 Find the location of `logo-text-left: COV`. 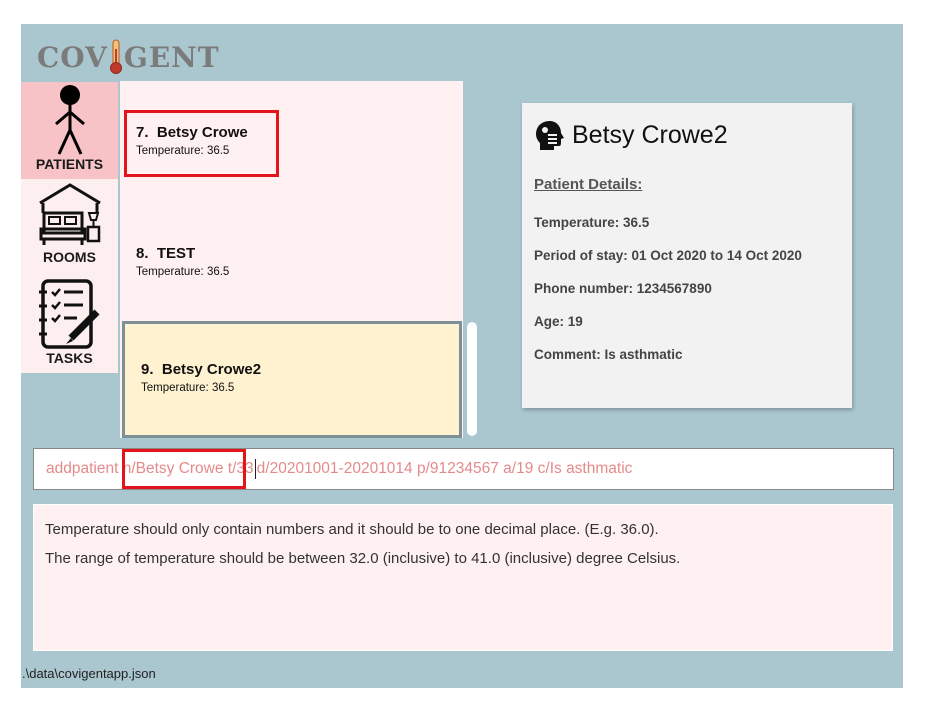

logo-text-left: COV is located at coordinates (72, 57).